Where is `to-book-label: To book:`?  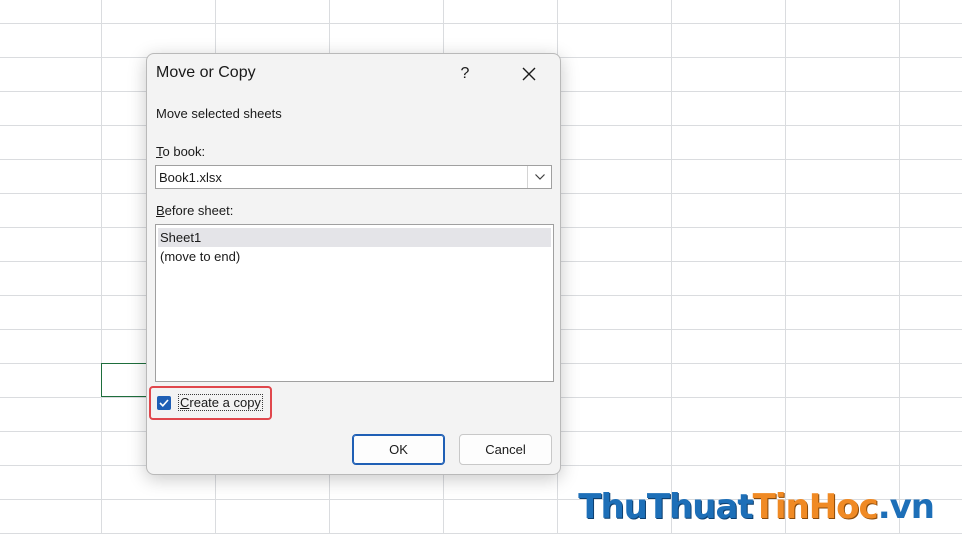
to-book-label: To book: is located at coordinates (180, 151).